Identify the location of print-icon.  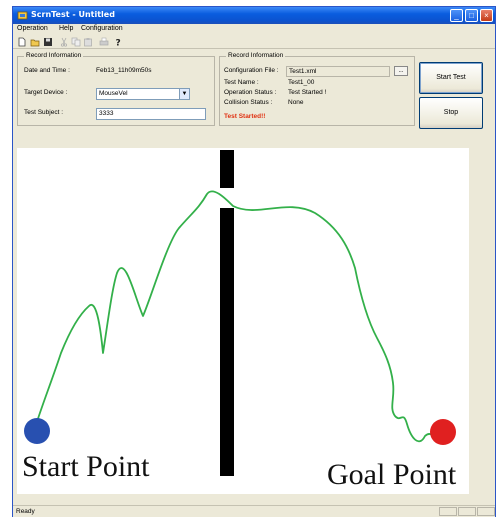
(104, 42).